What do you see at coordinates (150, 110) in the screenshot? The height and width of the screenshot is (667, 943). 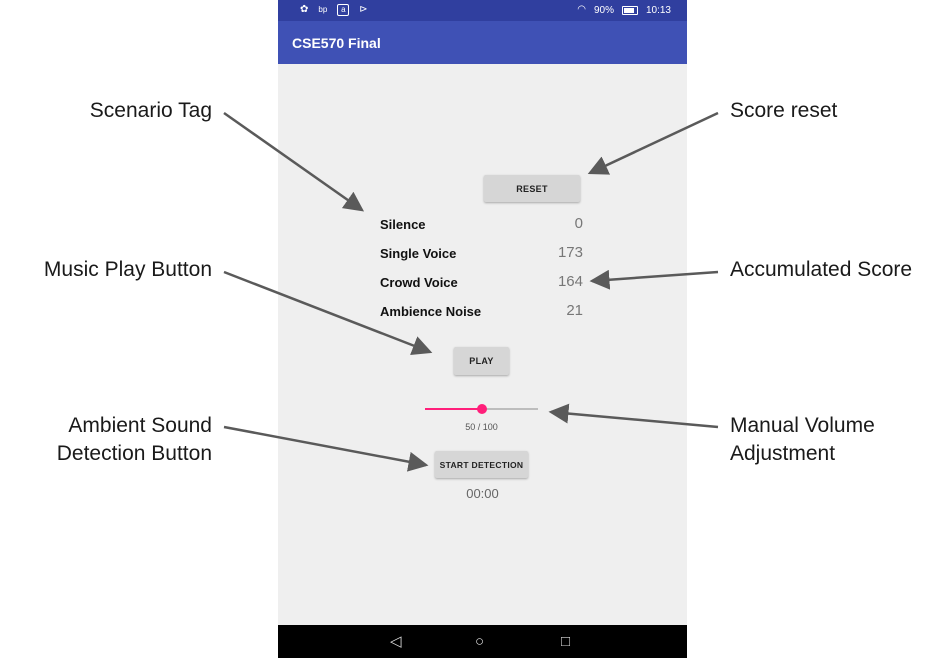 I see `callout-scenario-tag-text: Scenario Tag` at bounding box center [150, 110].